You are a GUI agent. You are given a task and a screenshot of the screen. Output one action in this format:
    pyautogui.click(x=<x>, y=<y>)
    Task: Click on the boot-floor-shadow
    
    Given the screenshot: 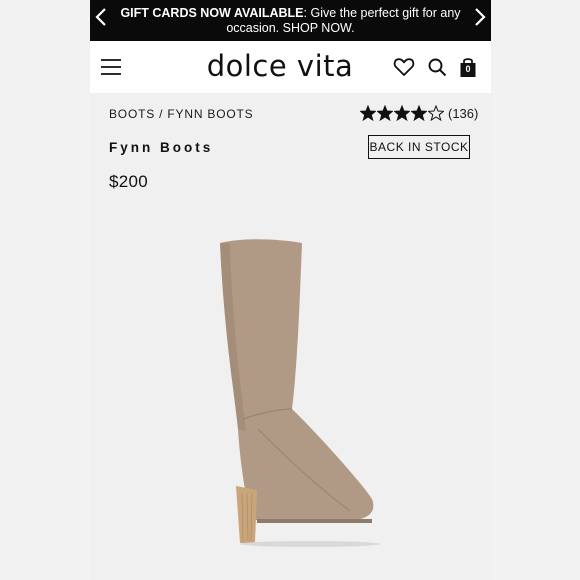 What is the action you would take?
    pyautogui.click(x=310, y=544)
    